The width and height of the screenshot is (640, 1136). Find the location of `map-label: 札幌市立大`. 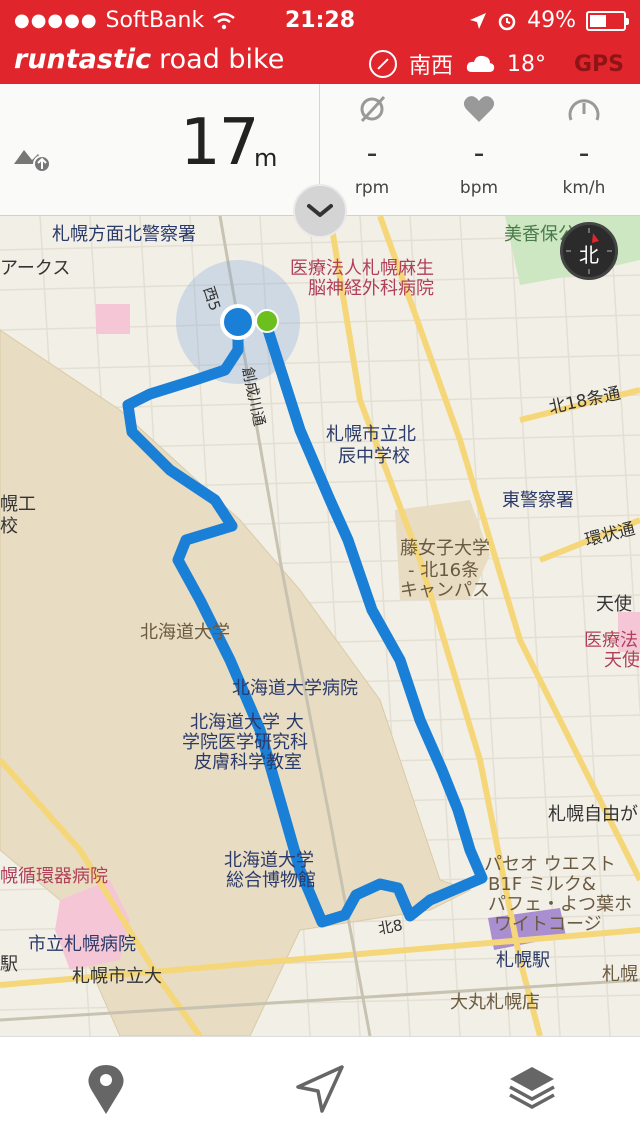

map-label: 札幌市立大 is located at coordinates (117, 976).